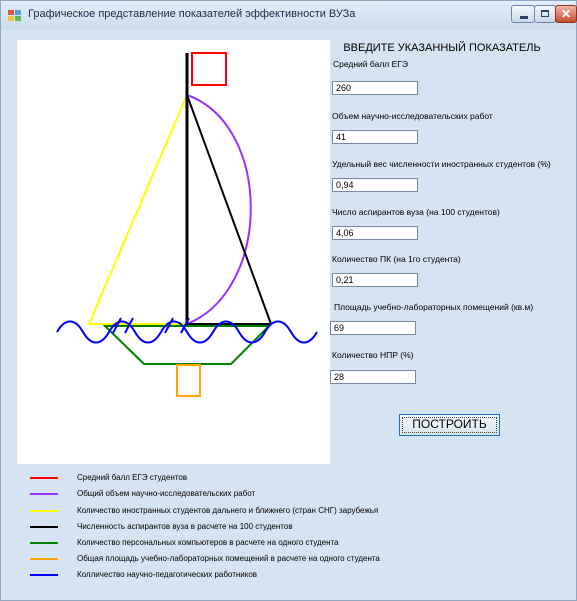 Image resolution: width=577 pixels, height=601 pixels. What do you see at coordinates (44, 511) in the screenshot?
I see `legend-swatch-yellow` at bounding box center [44, 511].